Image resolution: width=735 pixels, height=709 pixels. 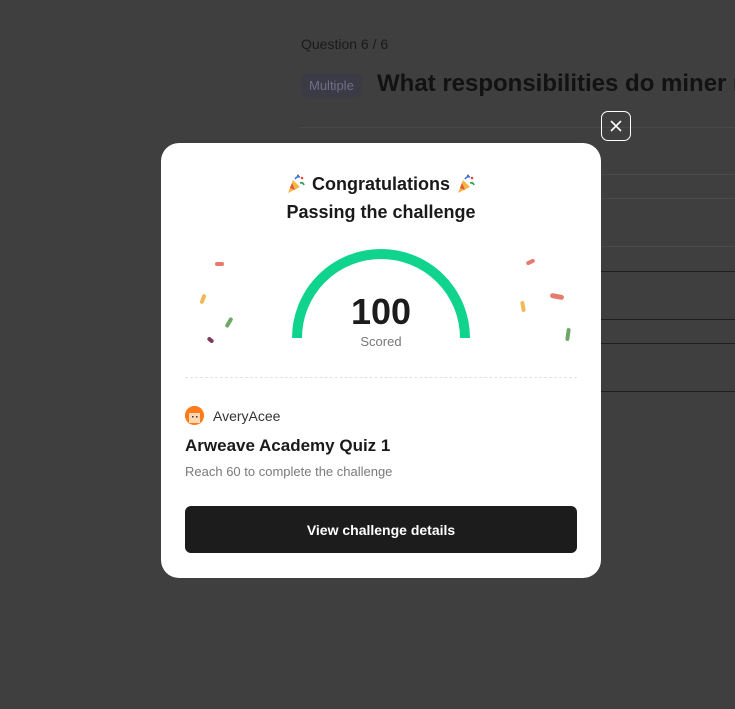 What do you see at coordinates (345, 44) in the screenshot?
I see `question-counter: Question 6 / 6` at bounding box center [345, 44].